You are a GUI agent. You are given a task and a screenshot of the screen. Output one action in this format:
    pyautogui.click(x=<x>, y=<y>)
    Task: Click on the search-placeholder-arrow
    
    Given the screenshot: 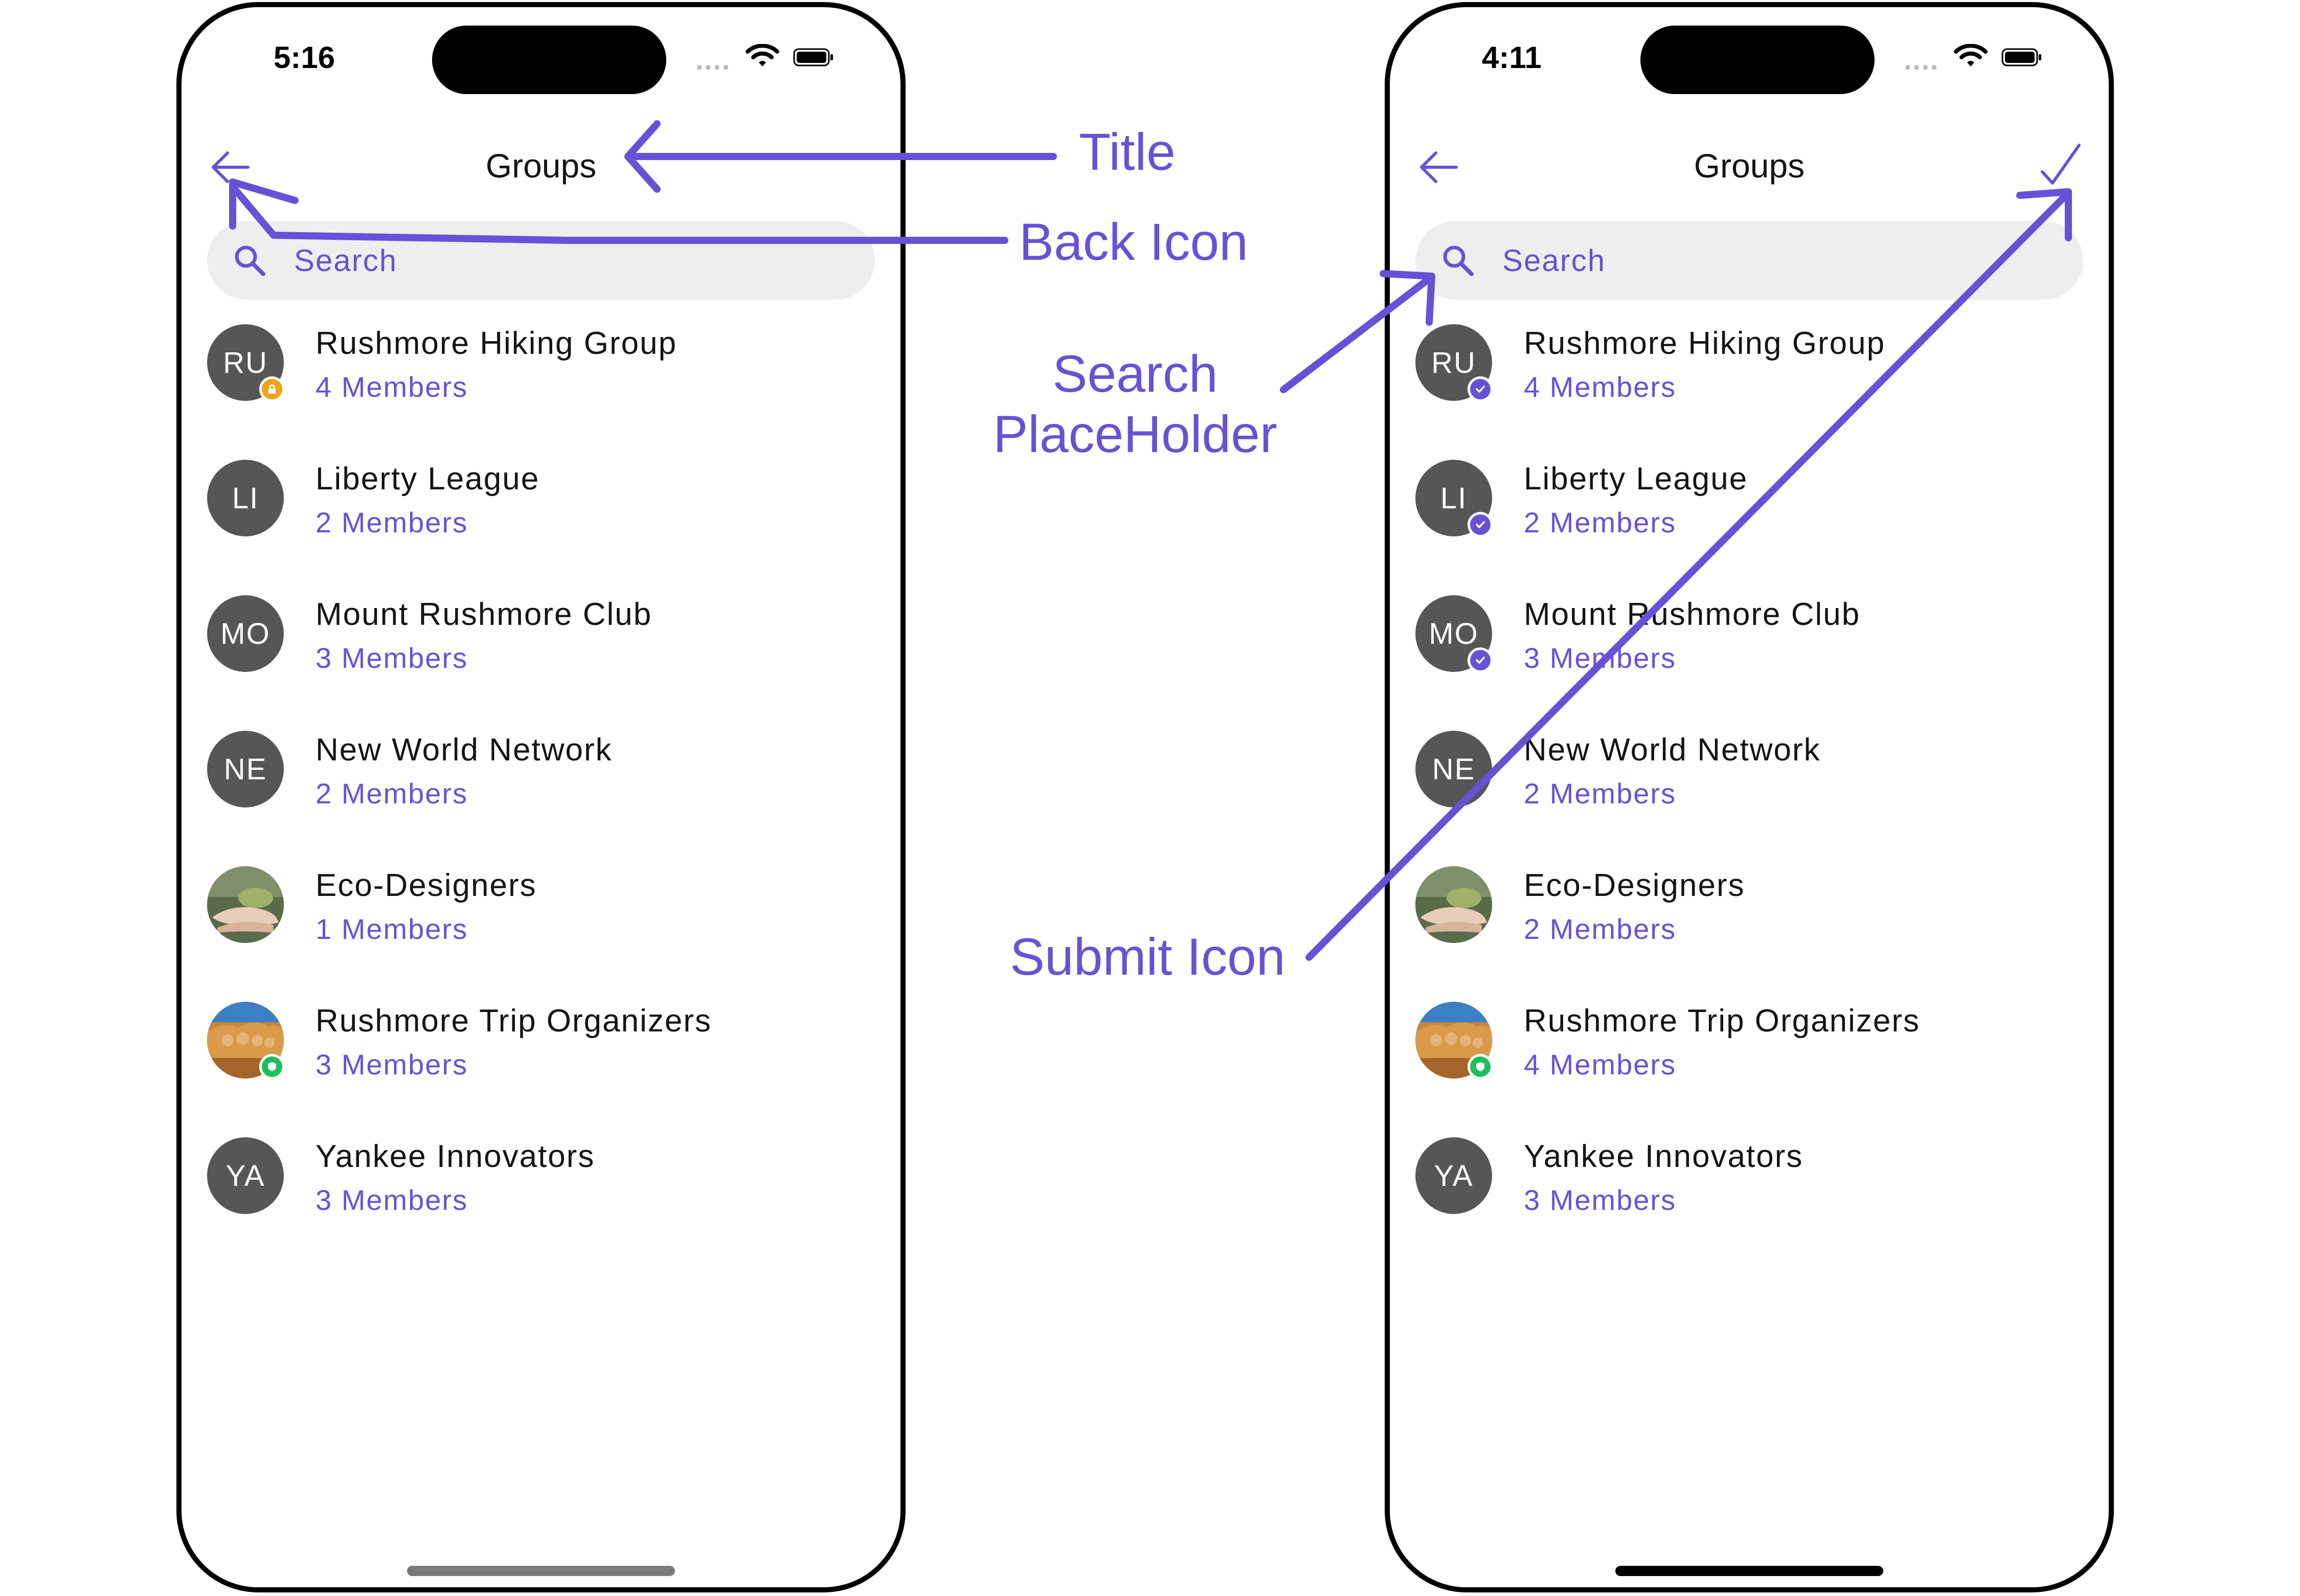 What is the action you would take?
    pyautogui.click(x=1356, y=334)
    